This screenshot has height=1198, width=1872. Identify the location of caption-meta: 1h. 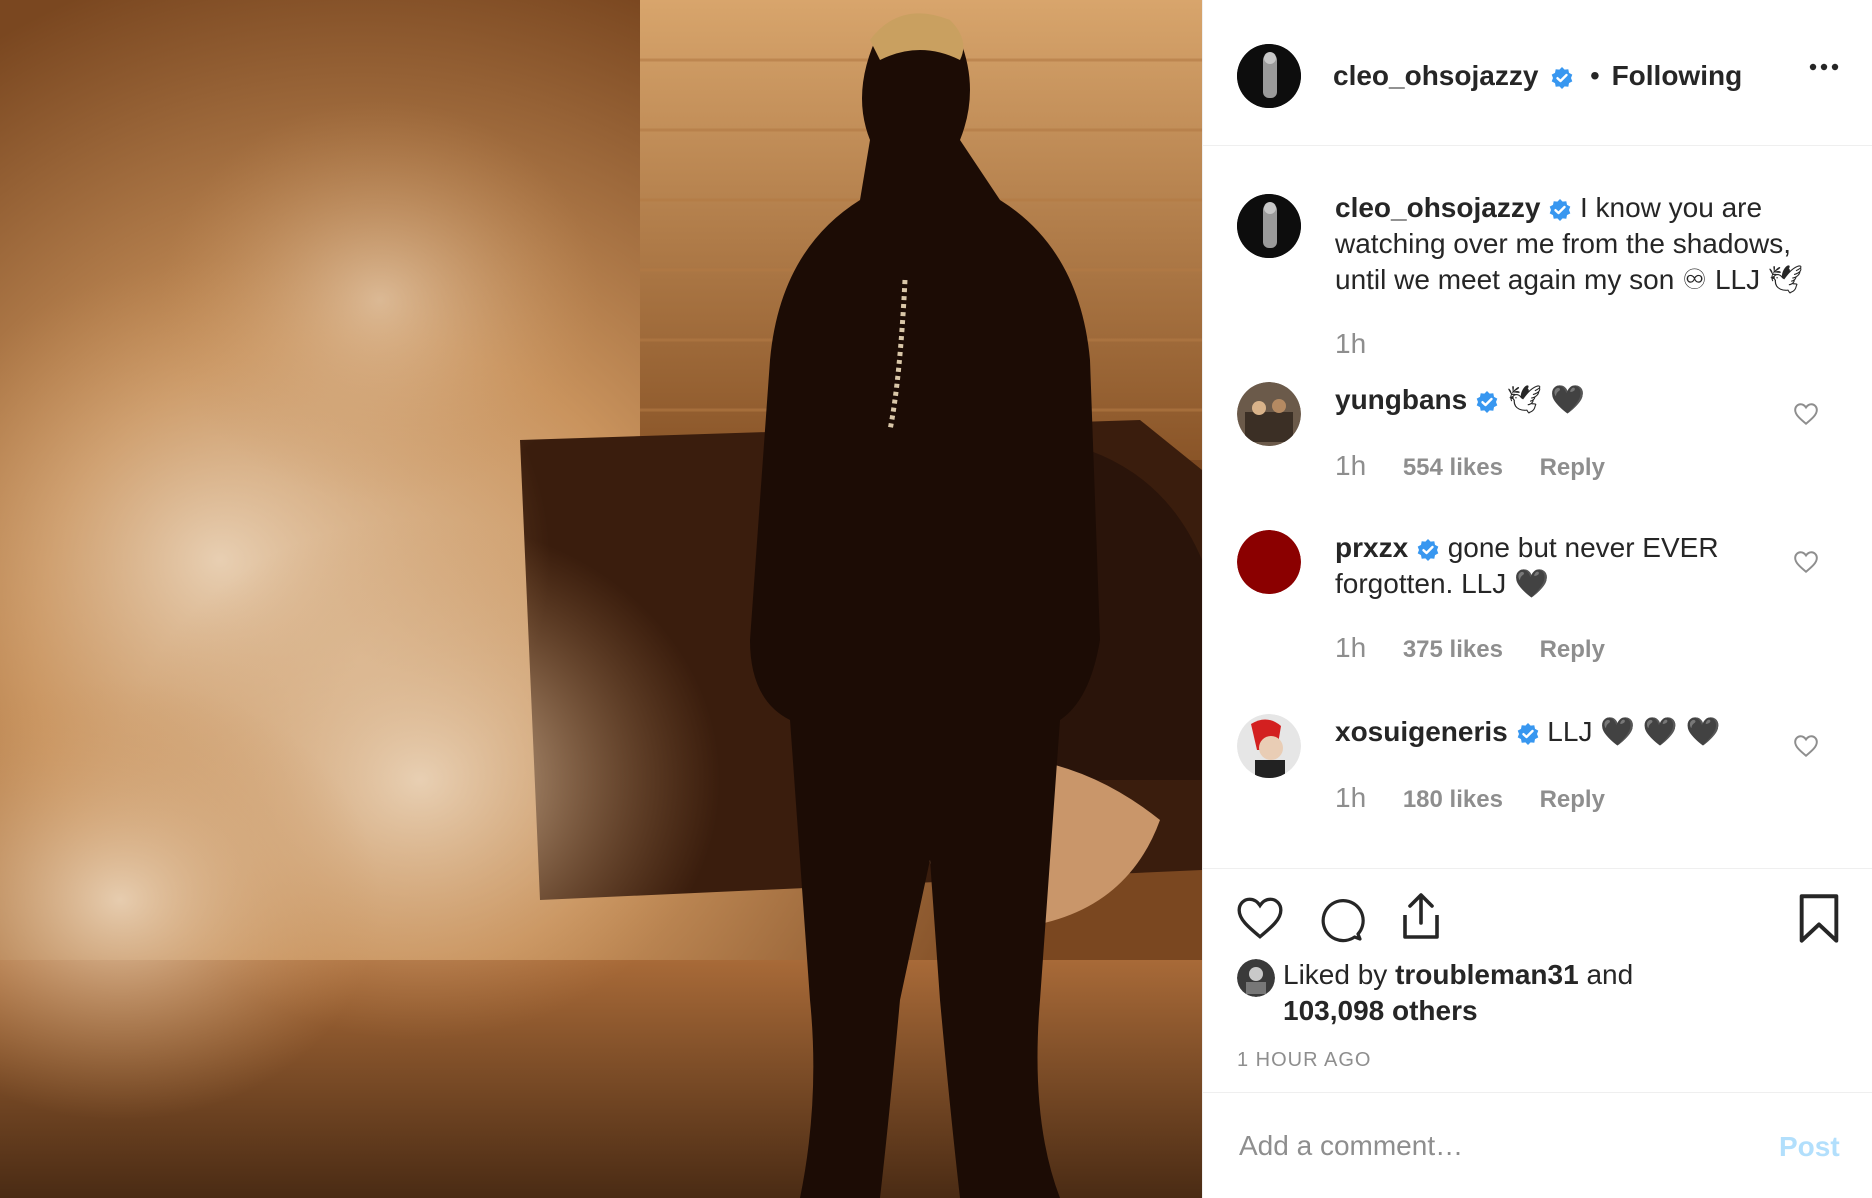
(1365, 344).